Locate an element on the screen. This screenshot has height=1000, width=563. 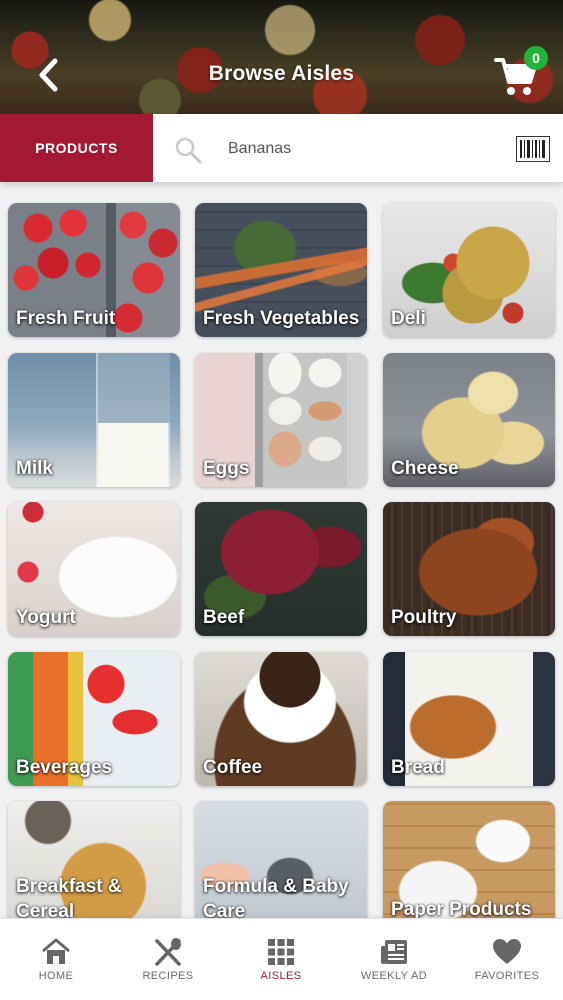
tab-favorites: FAVORITES is located at coordinates (507, 959).